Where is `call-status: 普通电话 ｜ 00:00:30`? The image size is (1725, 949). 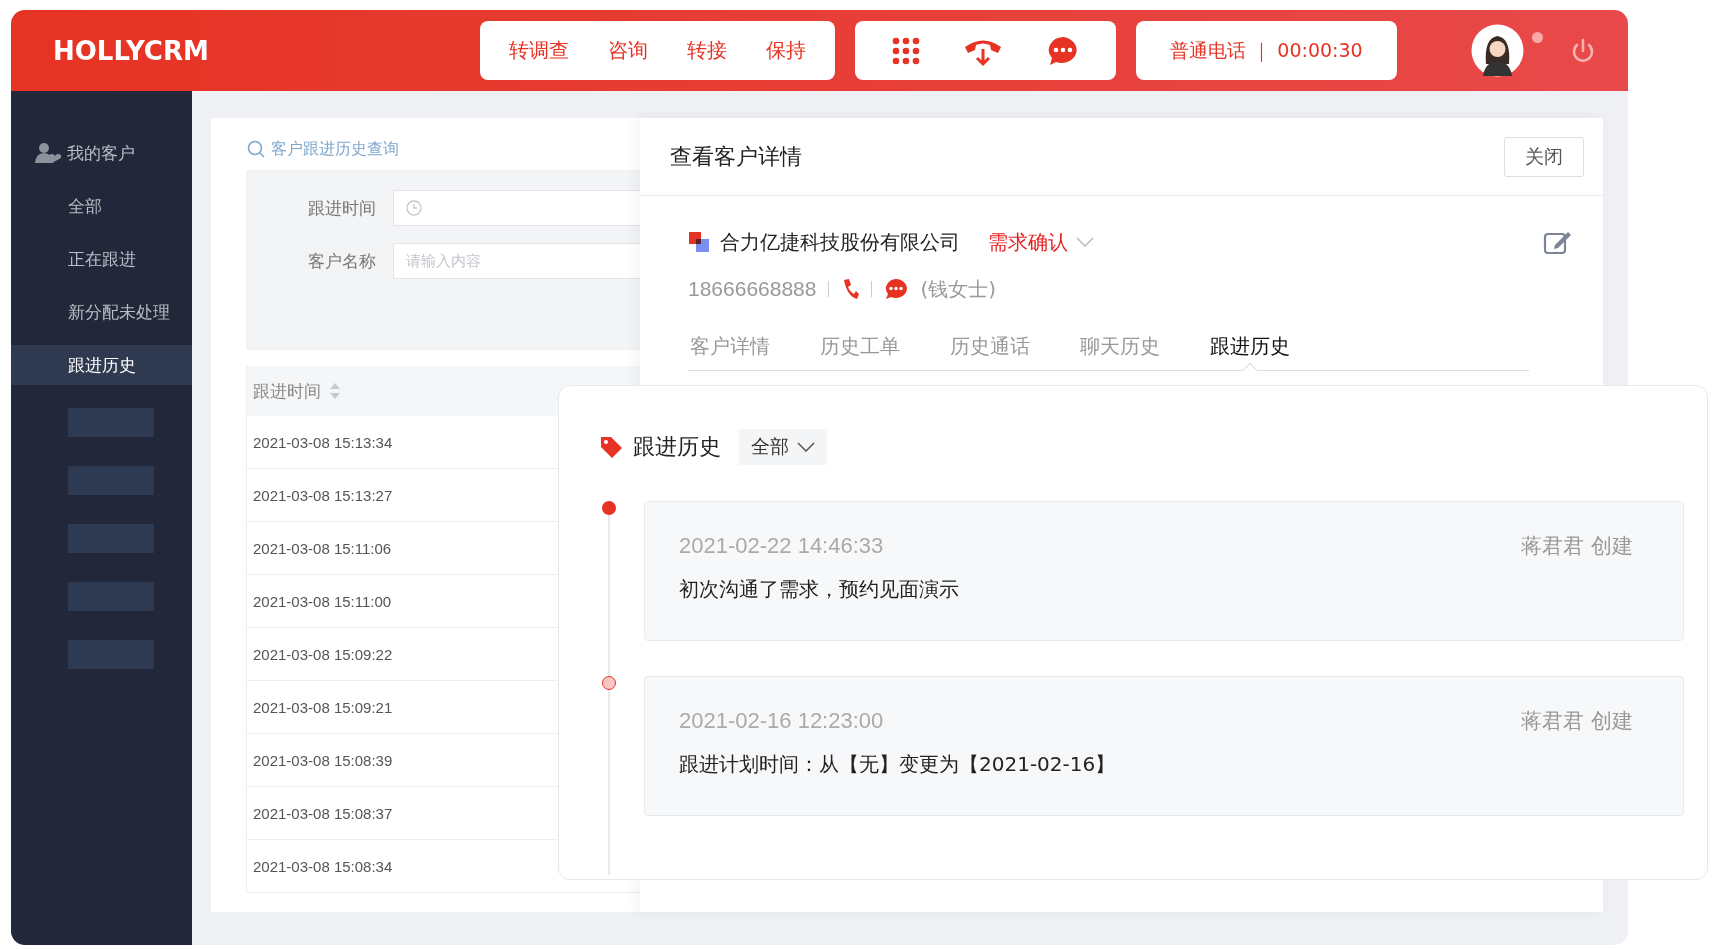 call-status: 普通电话 ｜ 00:00:30 is located at coordinates (1266, 50).